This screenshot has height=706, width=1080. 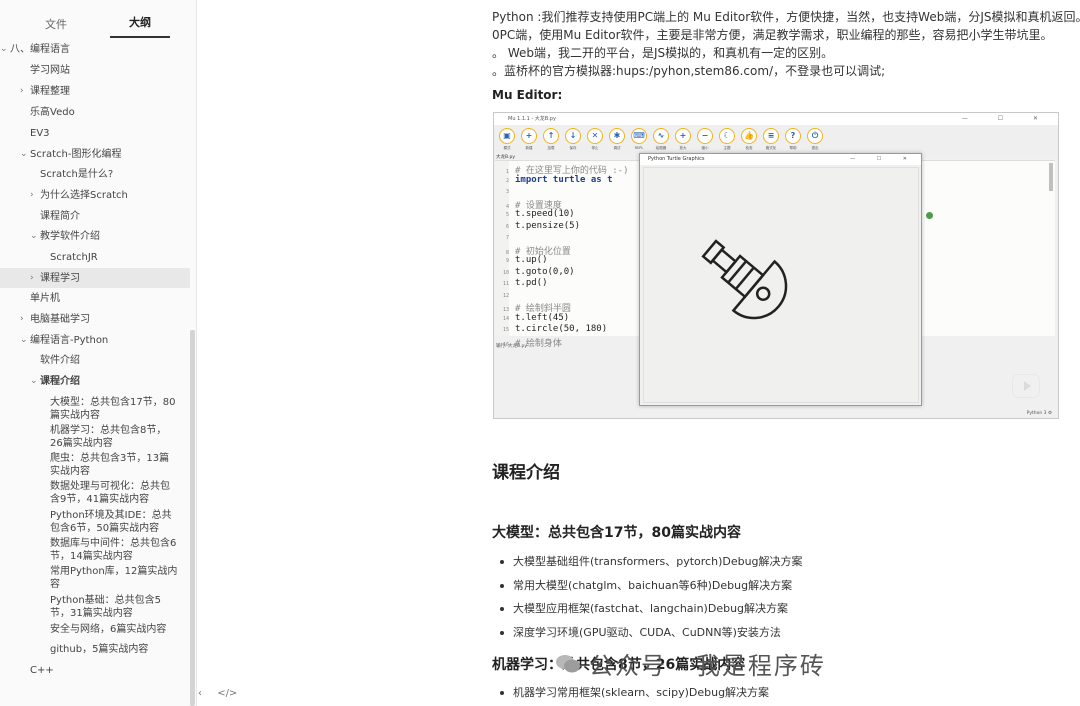 What do you see at coordinates (60, 278) in the screenshot?
I see `outline-item-label: 课程学习` at bounding box center [60, 278].